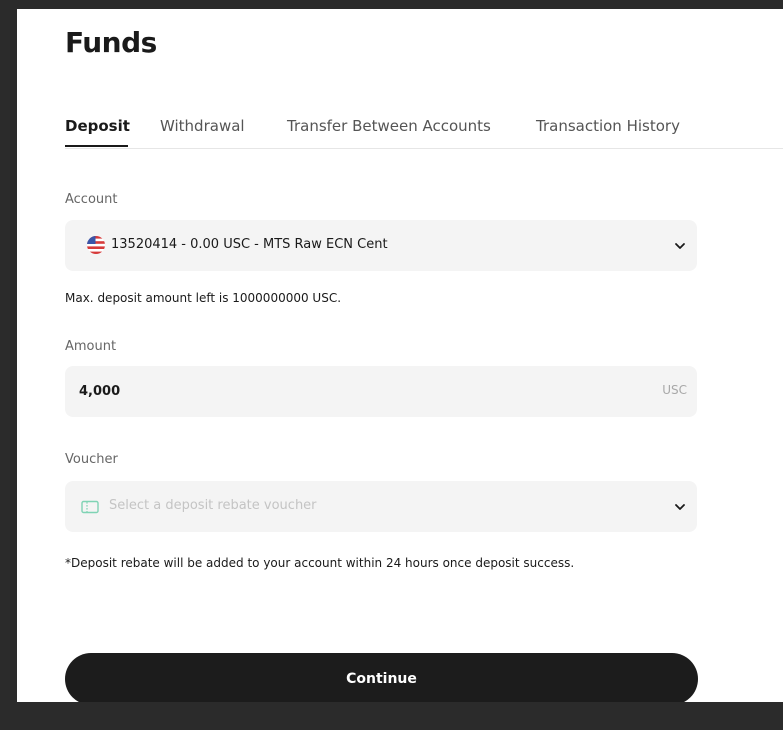 The height and width of the screenshot is (730, 783). Describe the element at coordinates (249, 244) in the screenshot. I see `account-selected-value: 13520414 - 0.00 USC - MTS Raw ECN Cent` at that location.